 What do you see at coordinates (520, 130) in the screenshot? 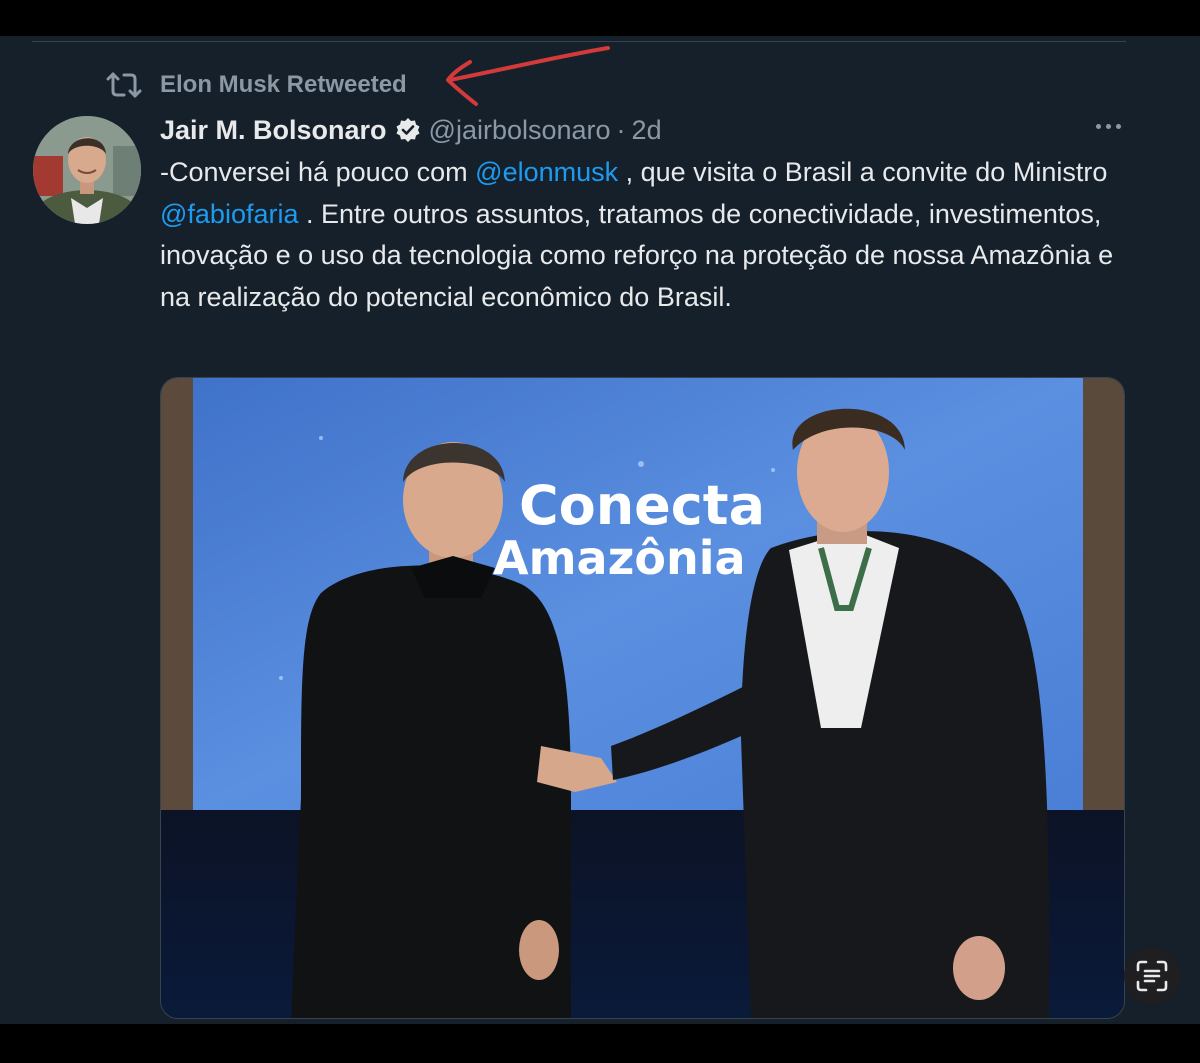
I see `author-handle: @jairbolsonaro` at bounding box center [520, 130].